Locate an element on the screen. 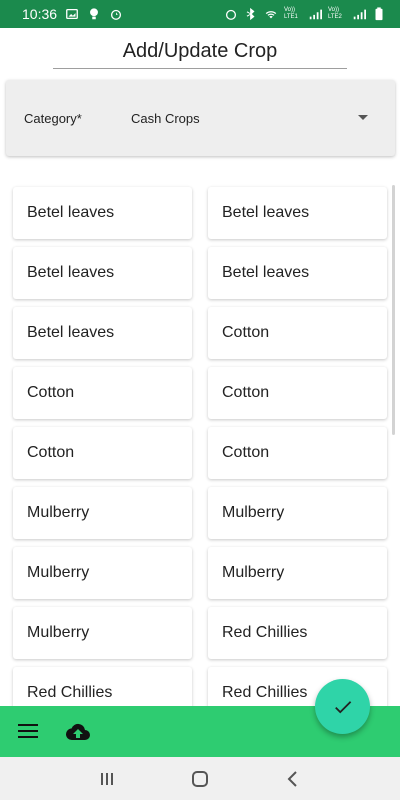 This screenshot has height=800, width=400. back-icon is located at coordinates (292, 778).